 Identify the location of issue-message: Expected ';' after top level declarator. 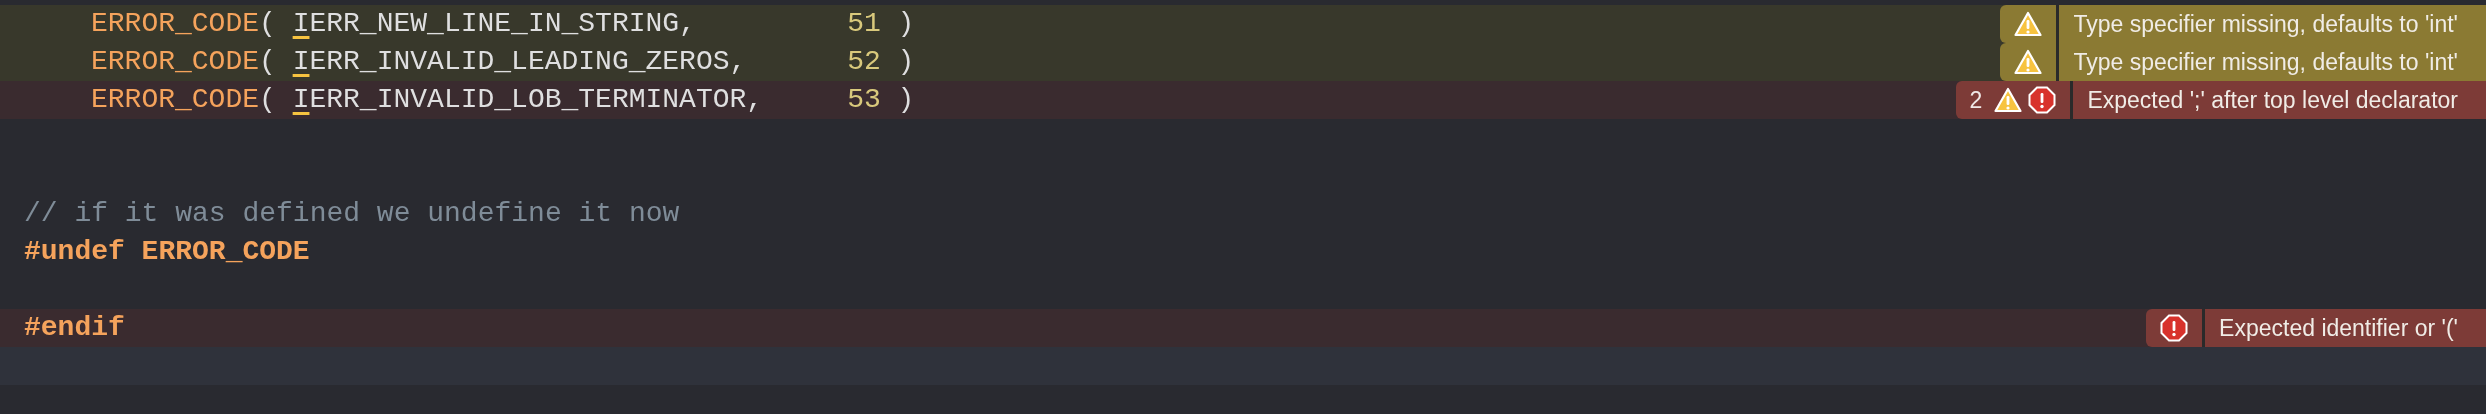
(2279, 100).